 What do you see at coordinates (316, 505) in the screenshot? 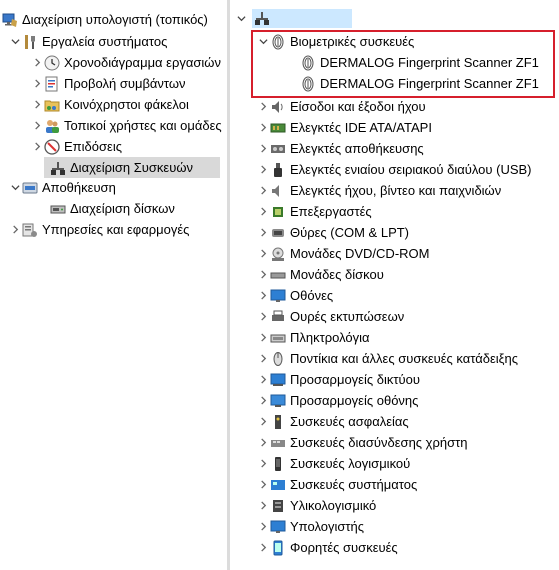
I see `tree-item-firmware: Υλικολογισμικό` at bounding box center [316, 505].